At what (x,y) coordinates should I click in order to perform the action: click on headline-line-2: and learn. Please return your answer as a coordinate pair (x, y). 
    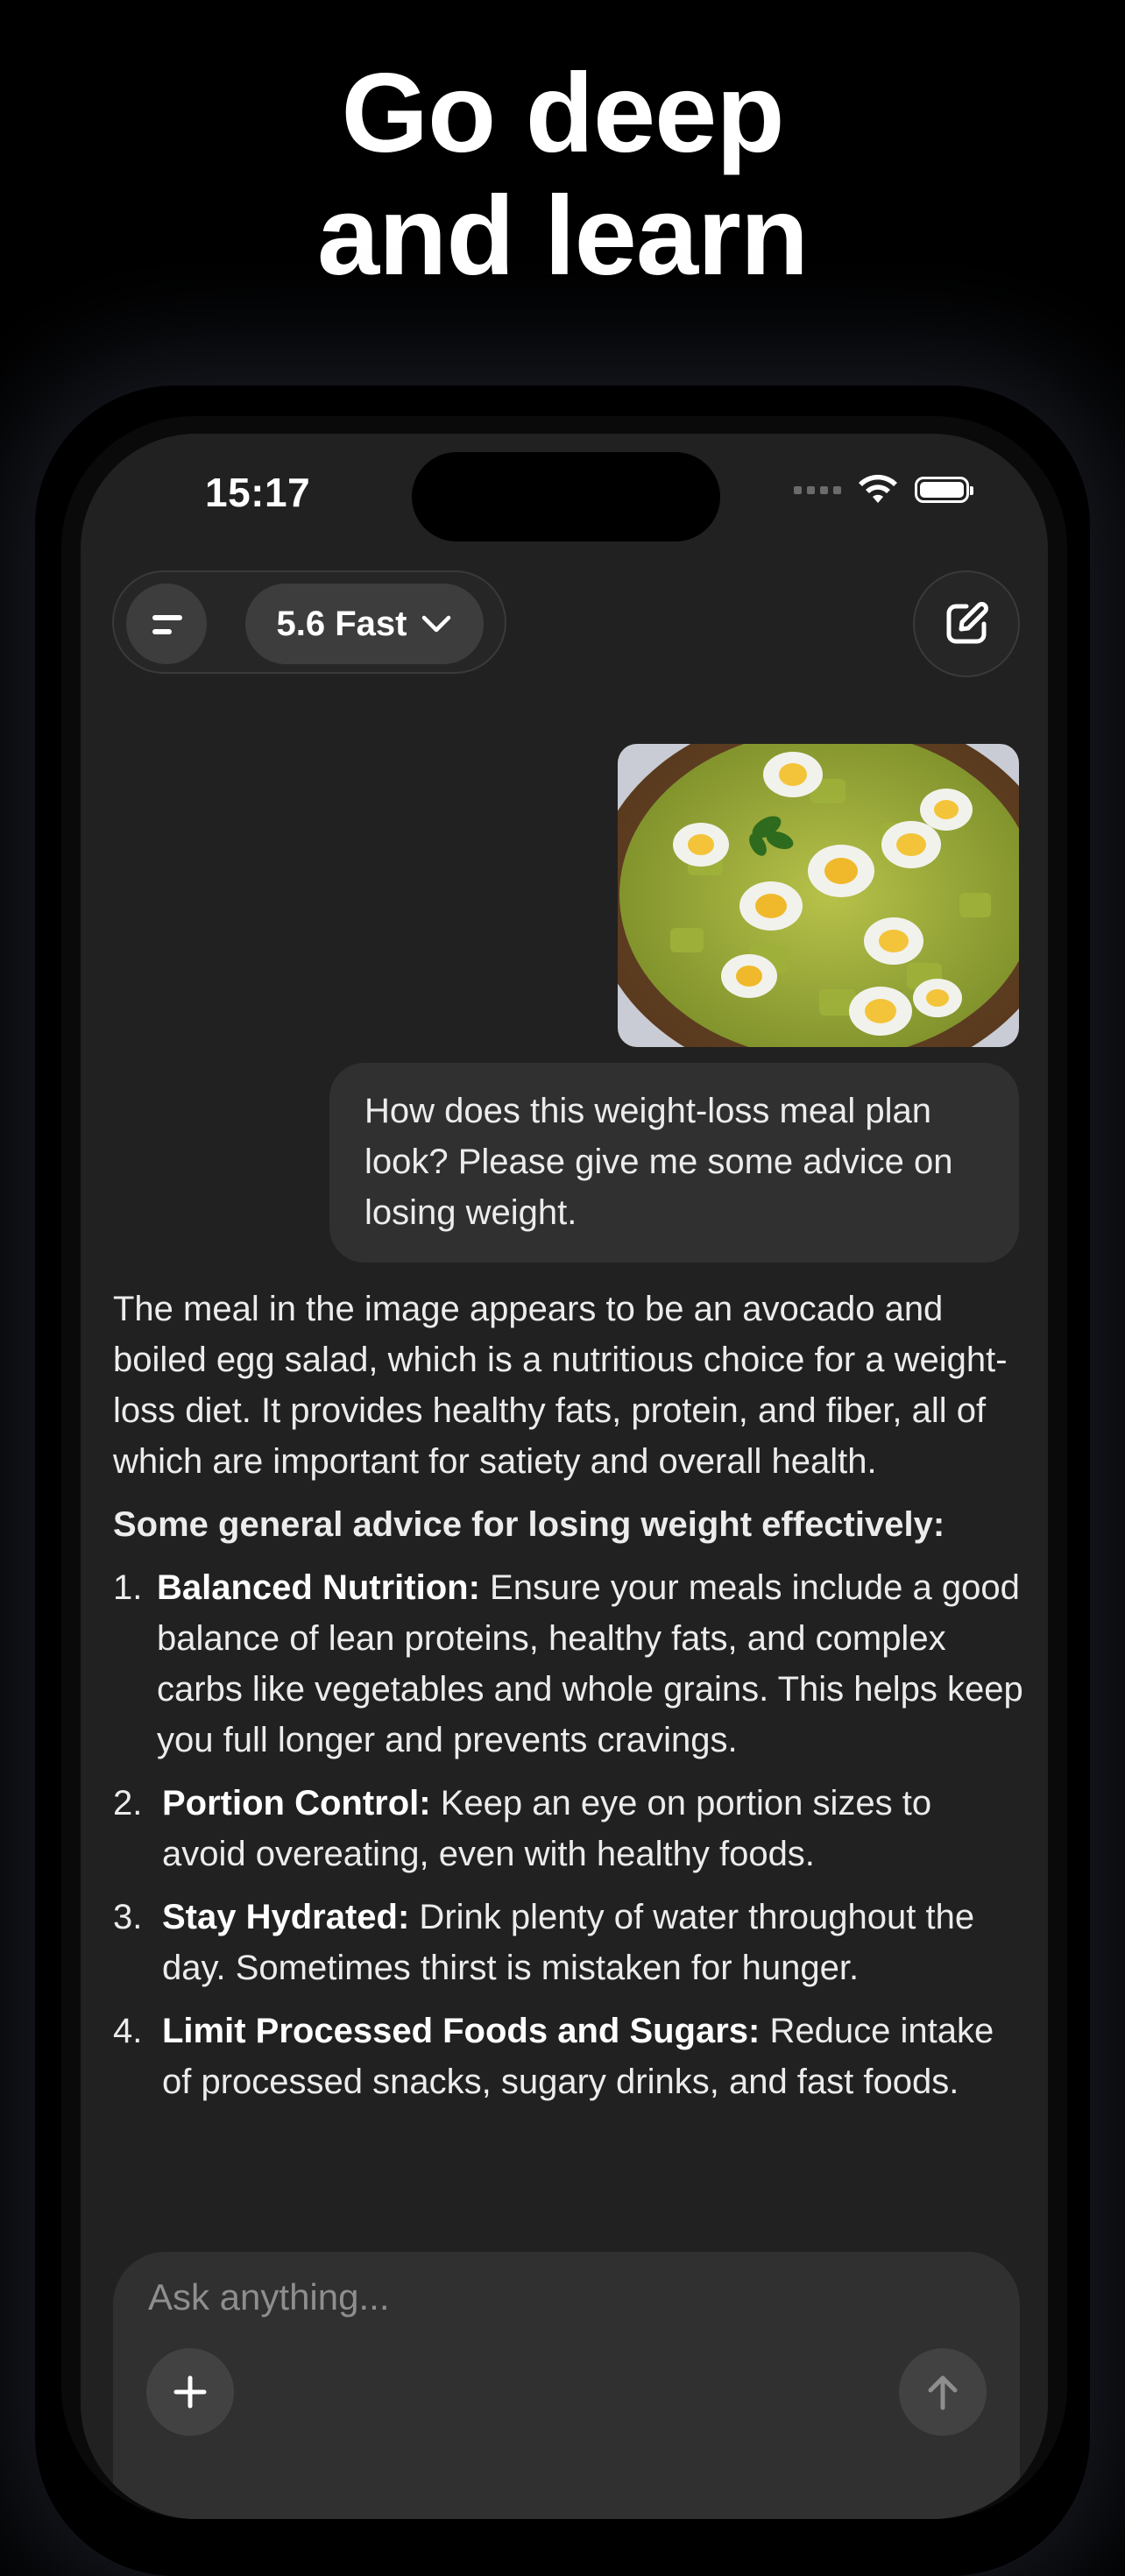
    Looking at the image, I should click on (562, 236).